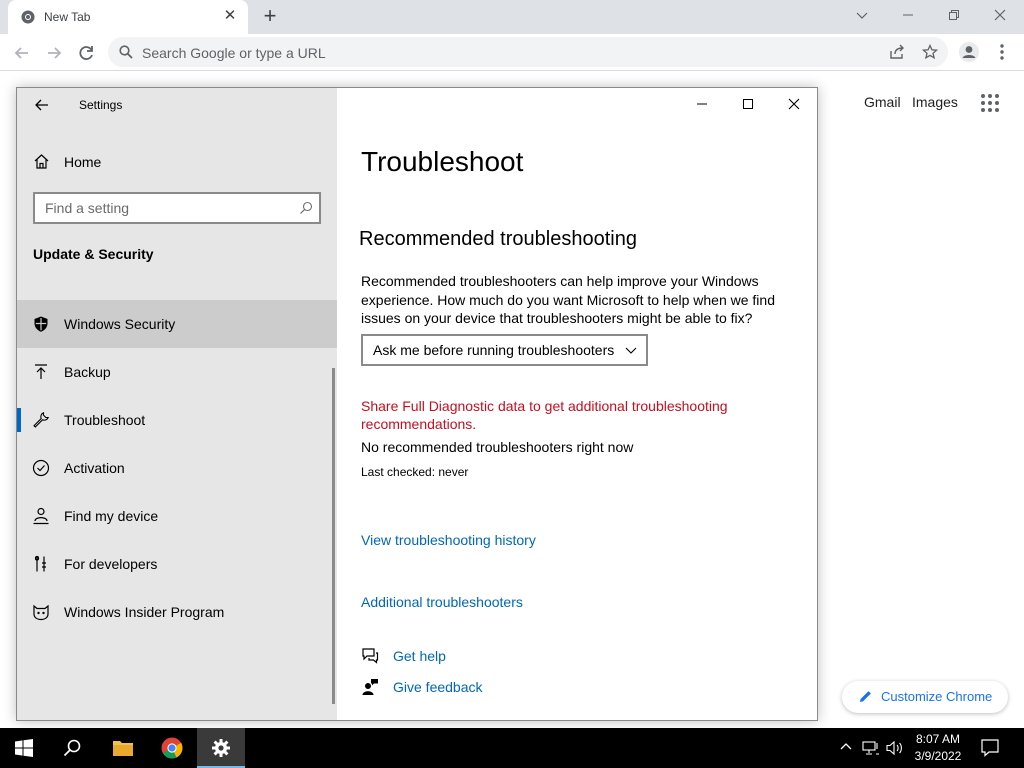 The width and height of the screenshot is (1024, 768). What do you see at coordinates (512, 17) in the screenshot?
I see `chrome-tabstrip: New Tab ✕ +` at bounding box center [512, 17].